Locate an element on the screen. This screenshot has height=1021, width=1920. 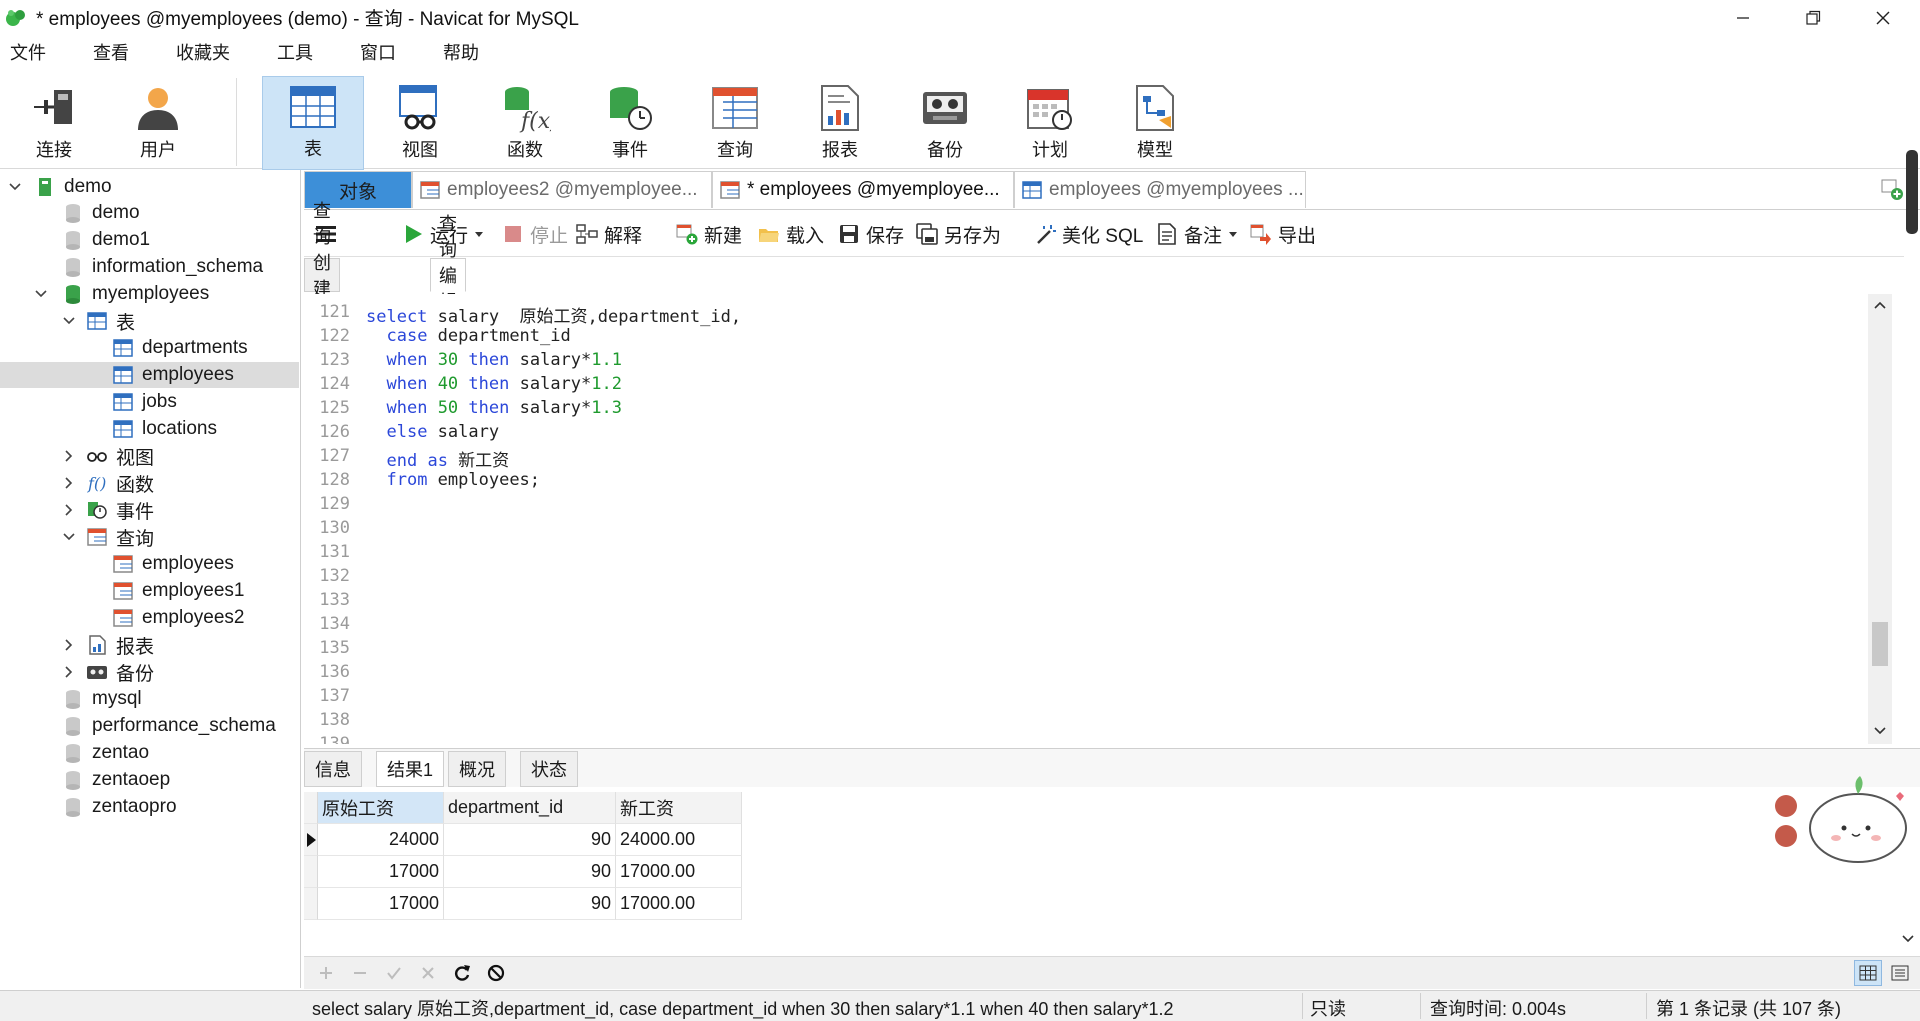
grid-view-toggle is located at coordinates (1868, 973).